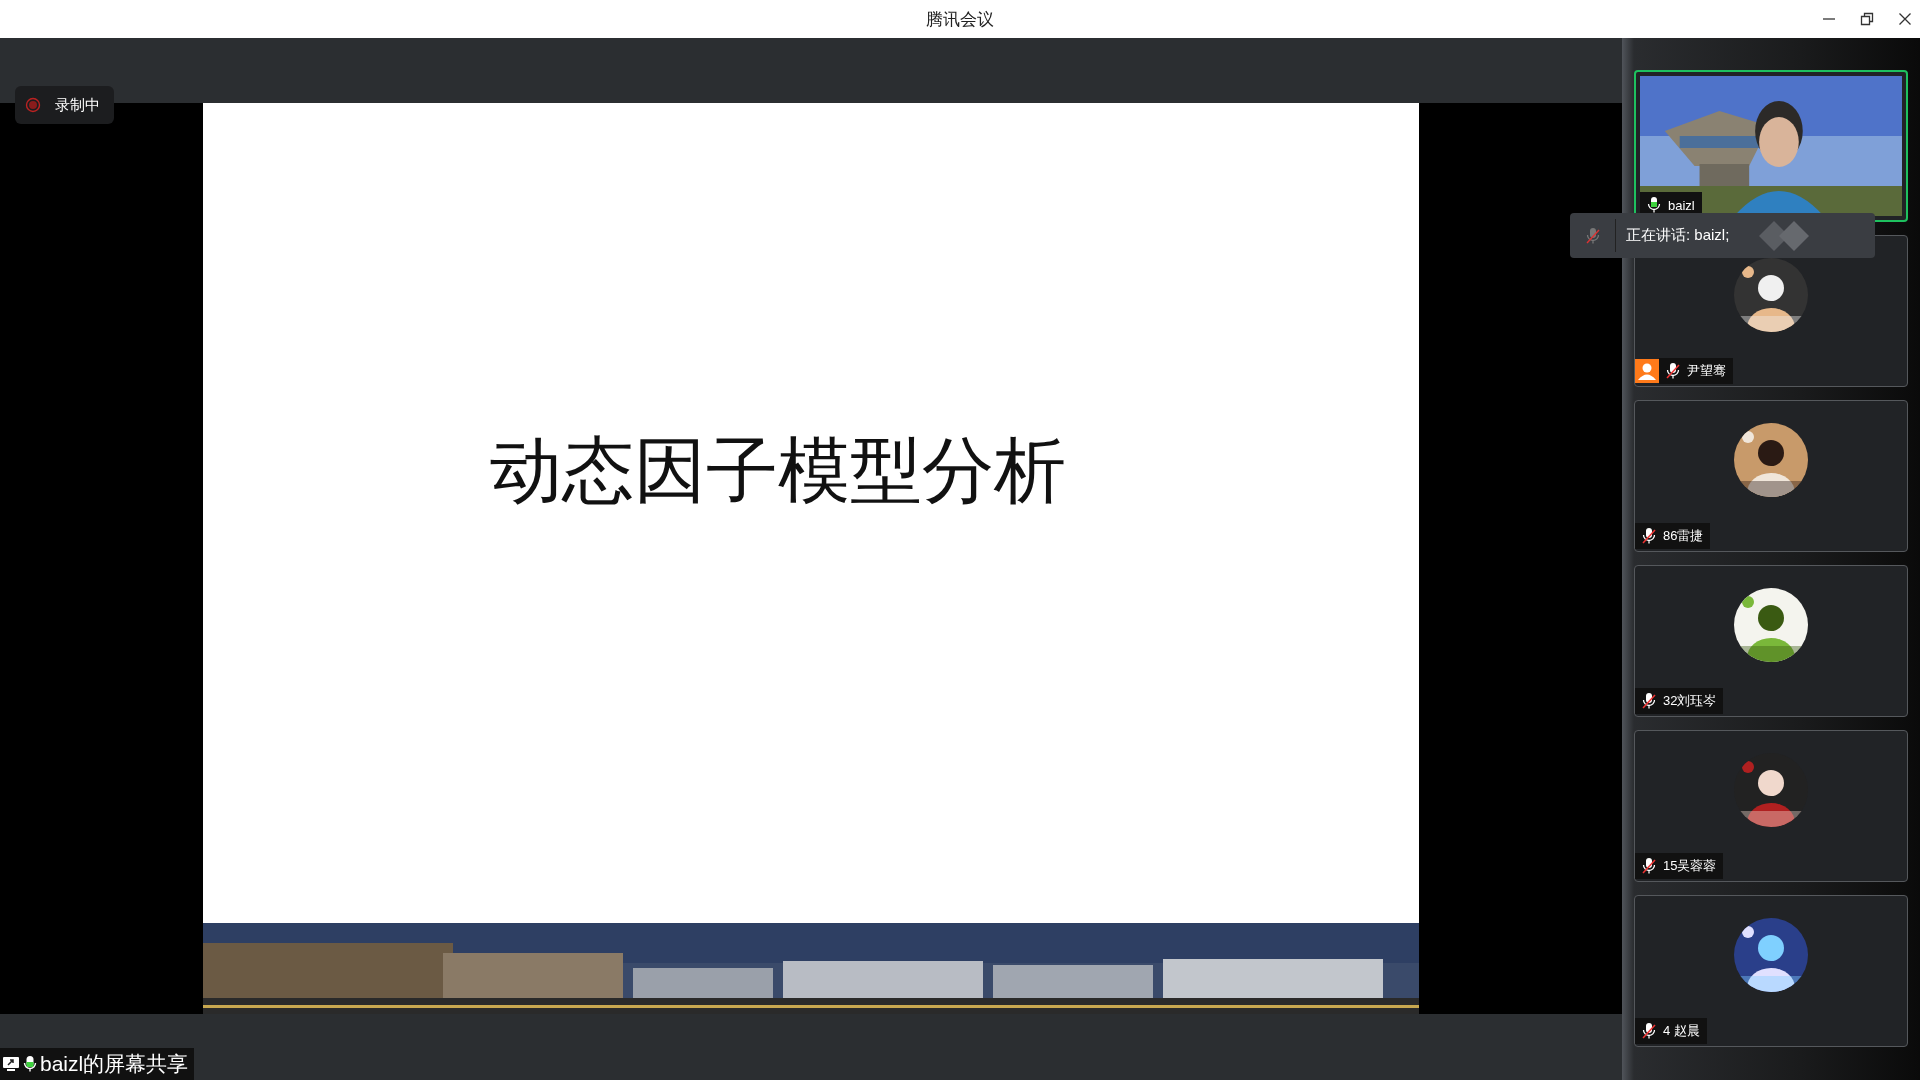 Image resolution: width=1920 pixels, height=1080 pixels. I want to click on screen-share-icon, so click(11, 1064).